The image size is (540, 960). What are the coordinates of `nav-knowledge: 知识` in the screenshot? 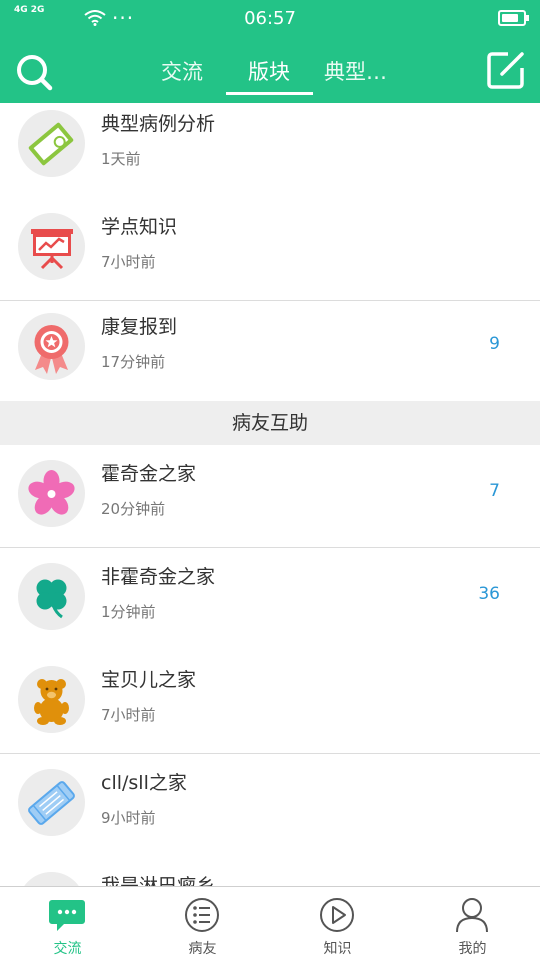 It's located at (337, 923).